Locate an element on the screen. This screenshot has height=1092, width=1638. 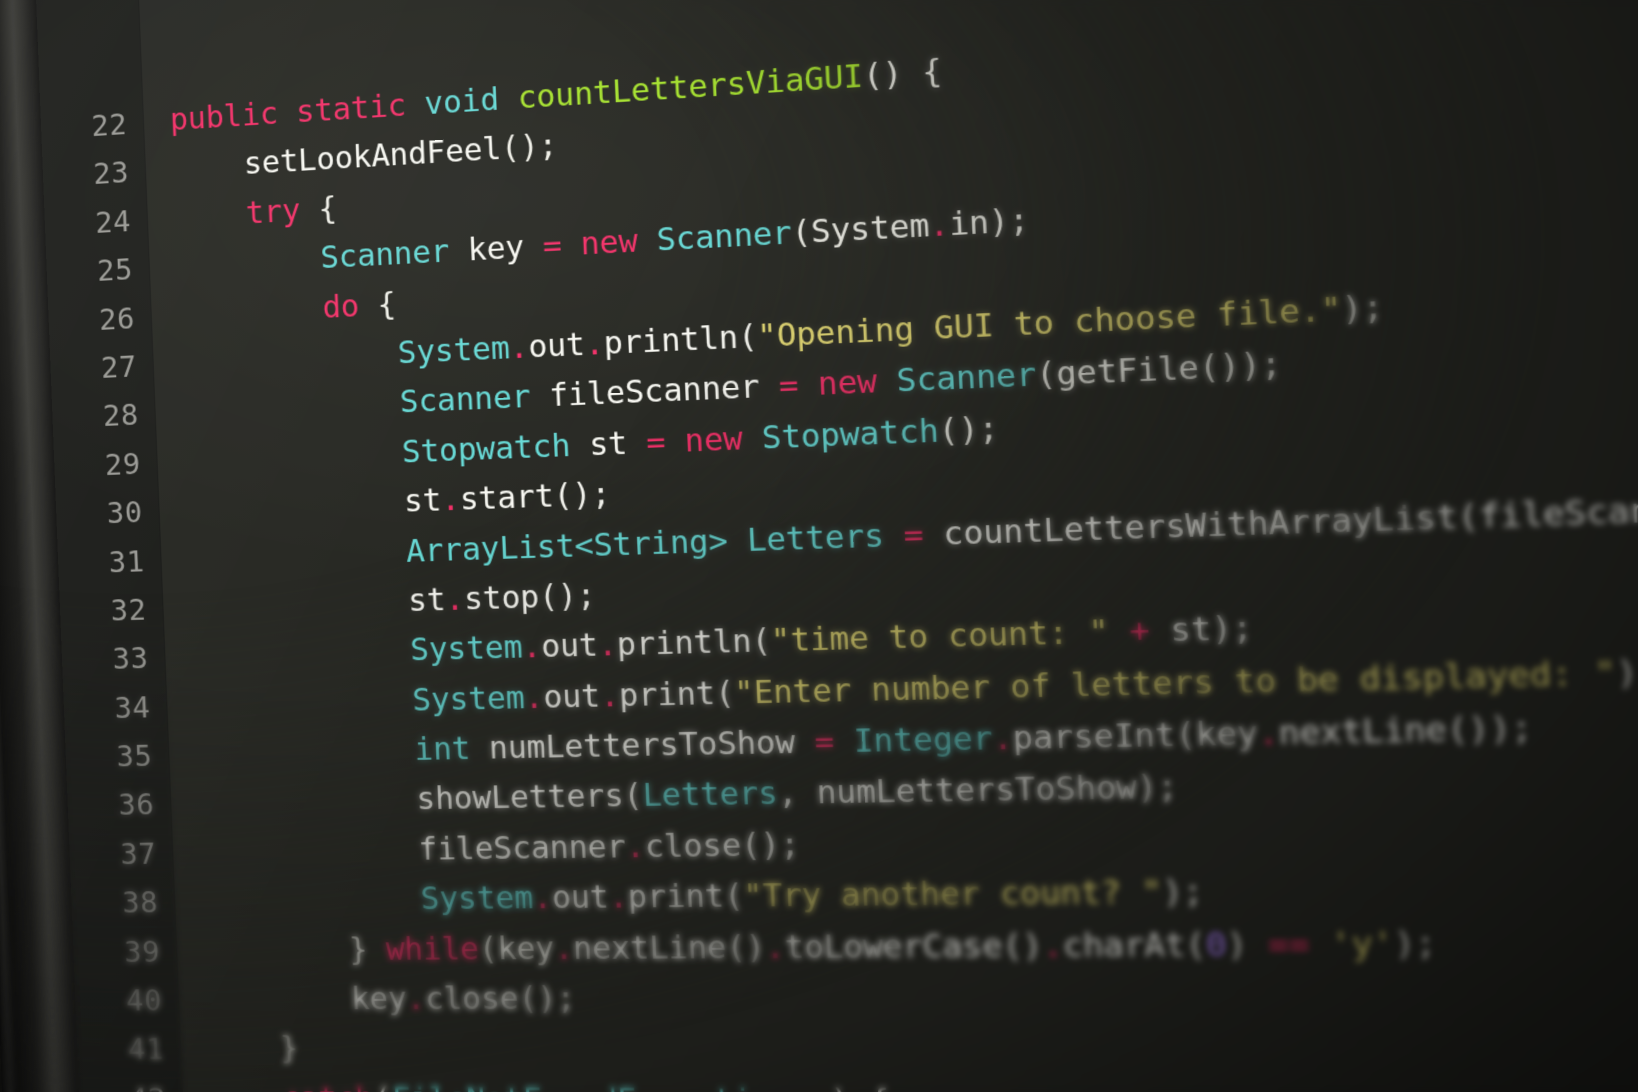
code-token-typ: Stopwatch is located at coordinates (486, 449).